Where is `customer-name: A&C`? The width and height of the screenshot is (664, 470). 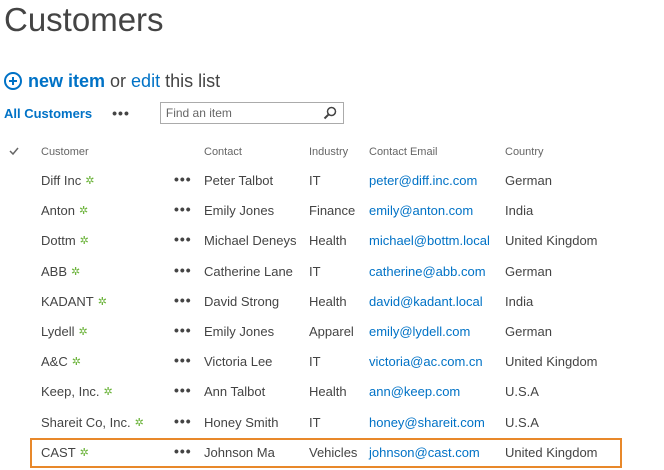
customer-name: A&C is located at coordinates (54, 361).